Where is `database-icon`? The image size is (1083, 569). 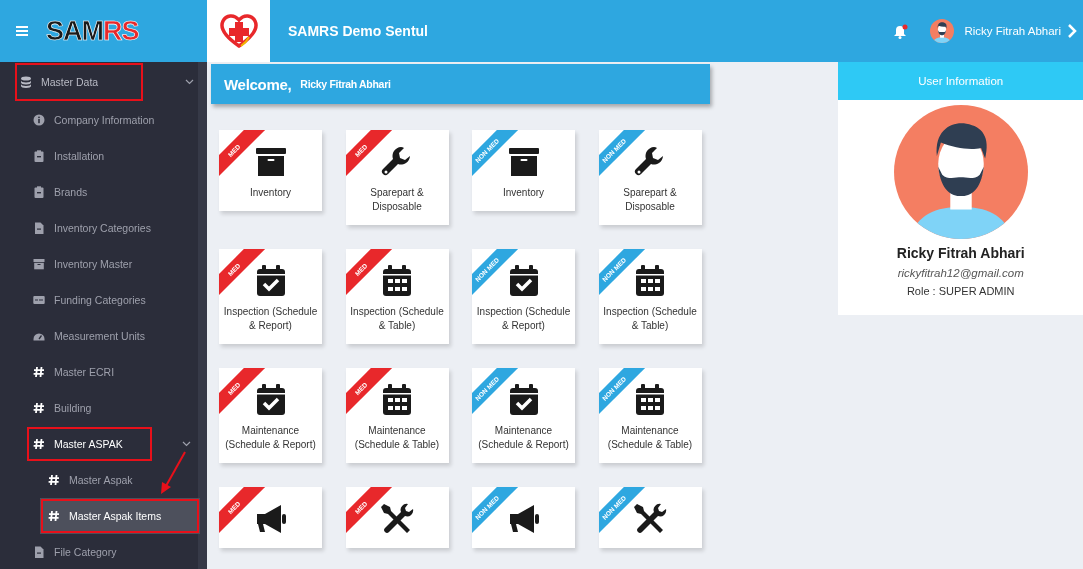 database-icon is located at coordinates (26, 82).